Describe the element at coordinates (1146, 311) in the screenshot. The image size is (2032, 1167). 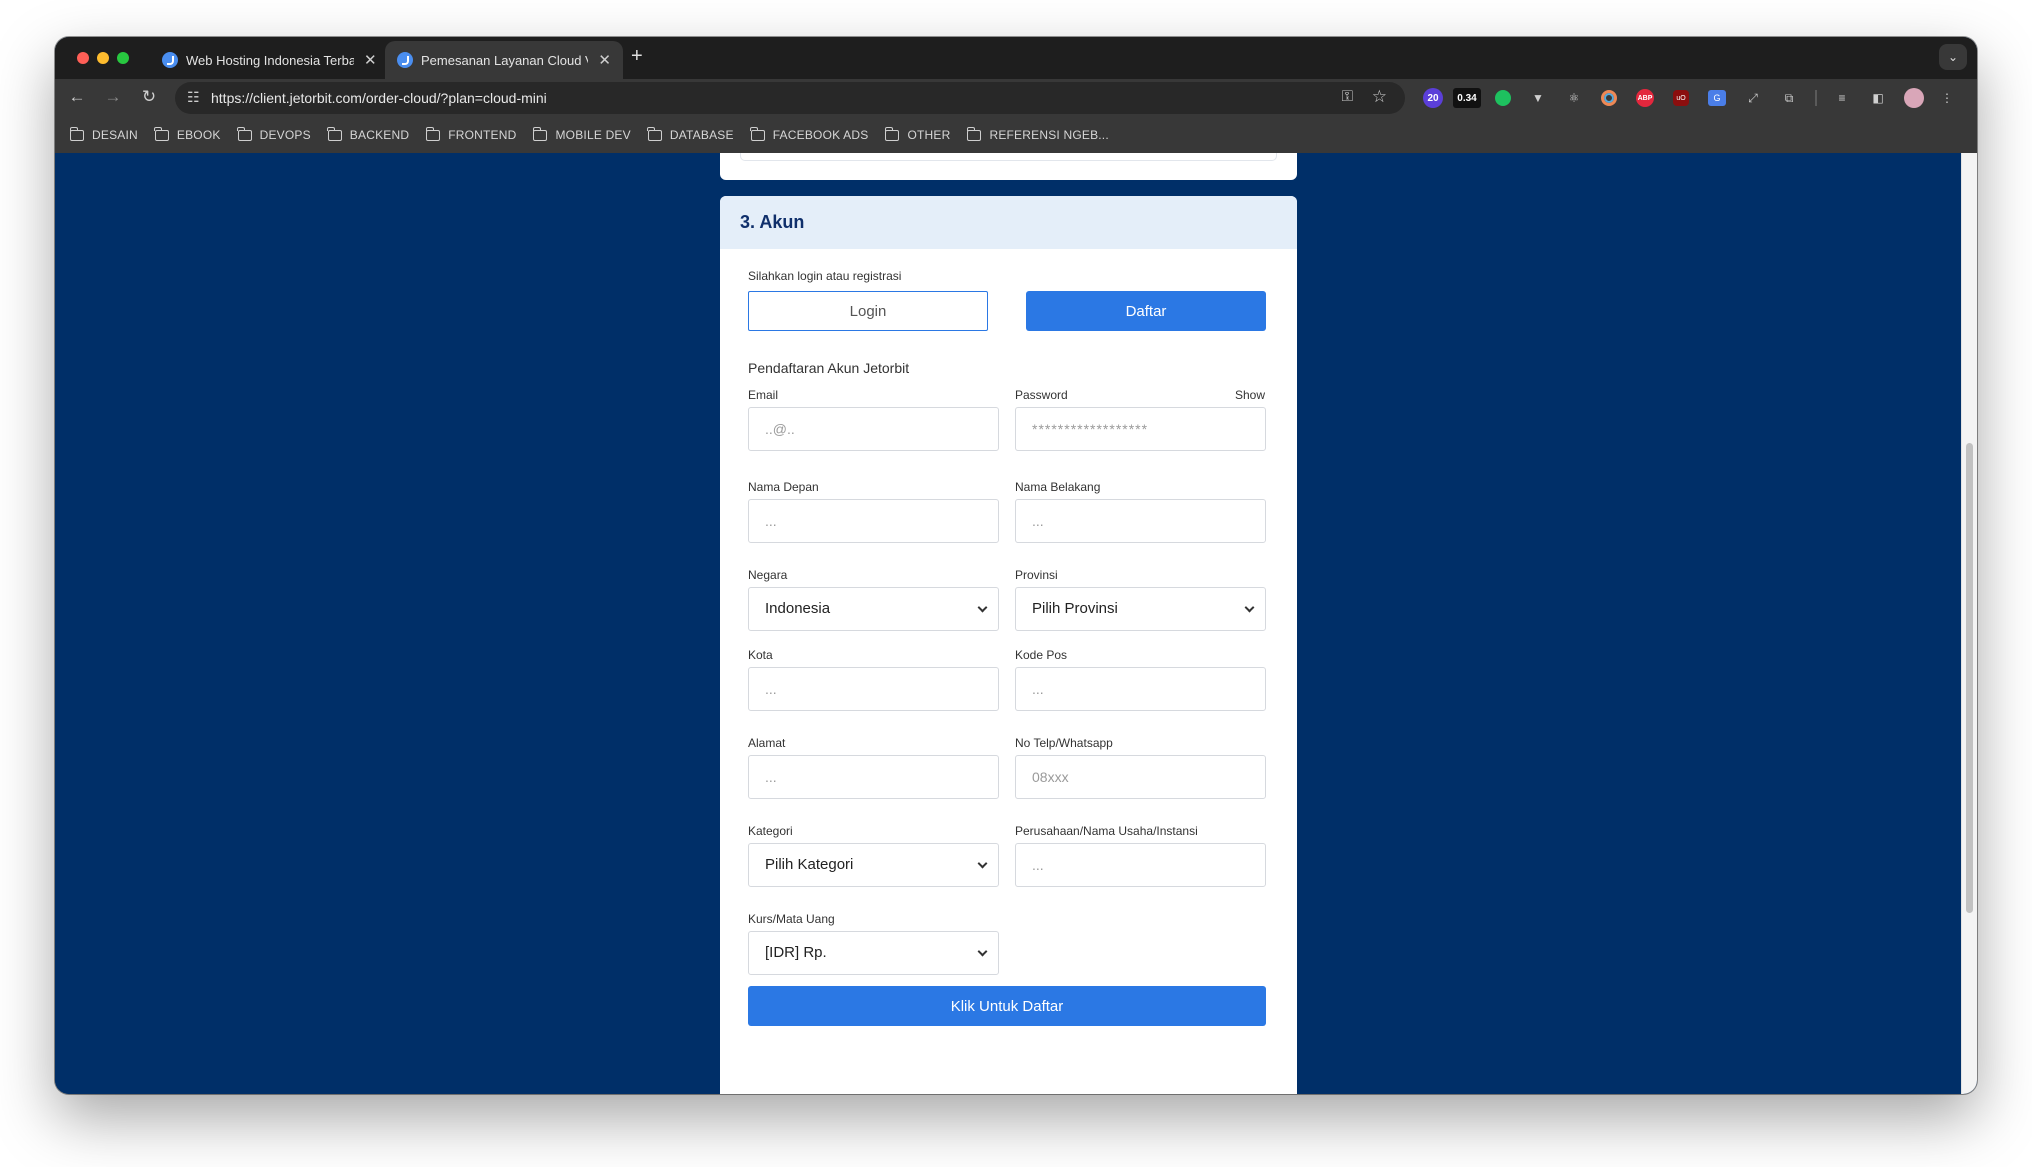
I see `register-button: Daftar` at that location.